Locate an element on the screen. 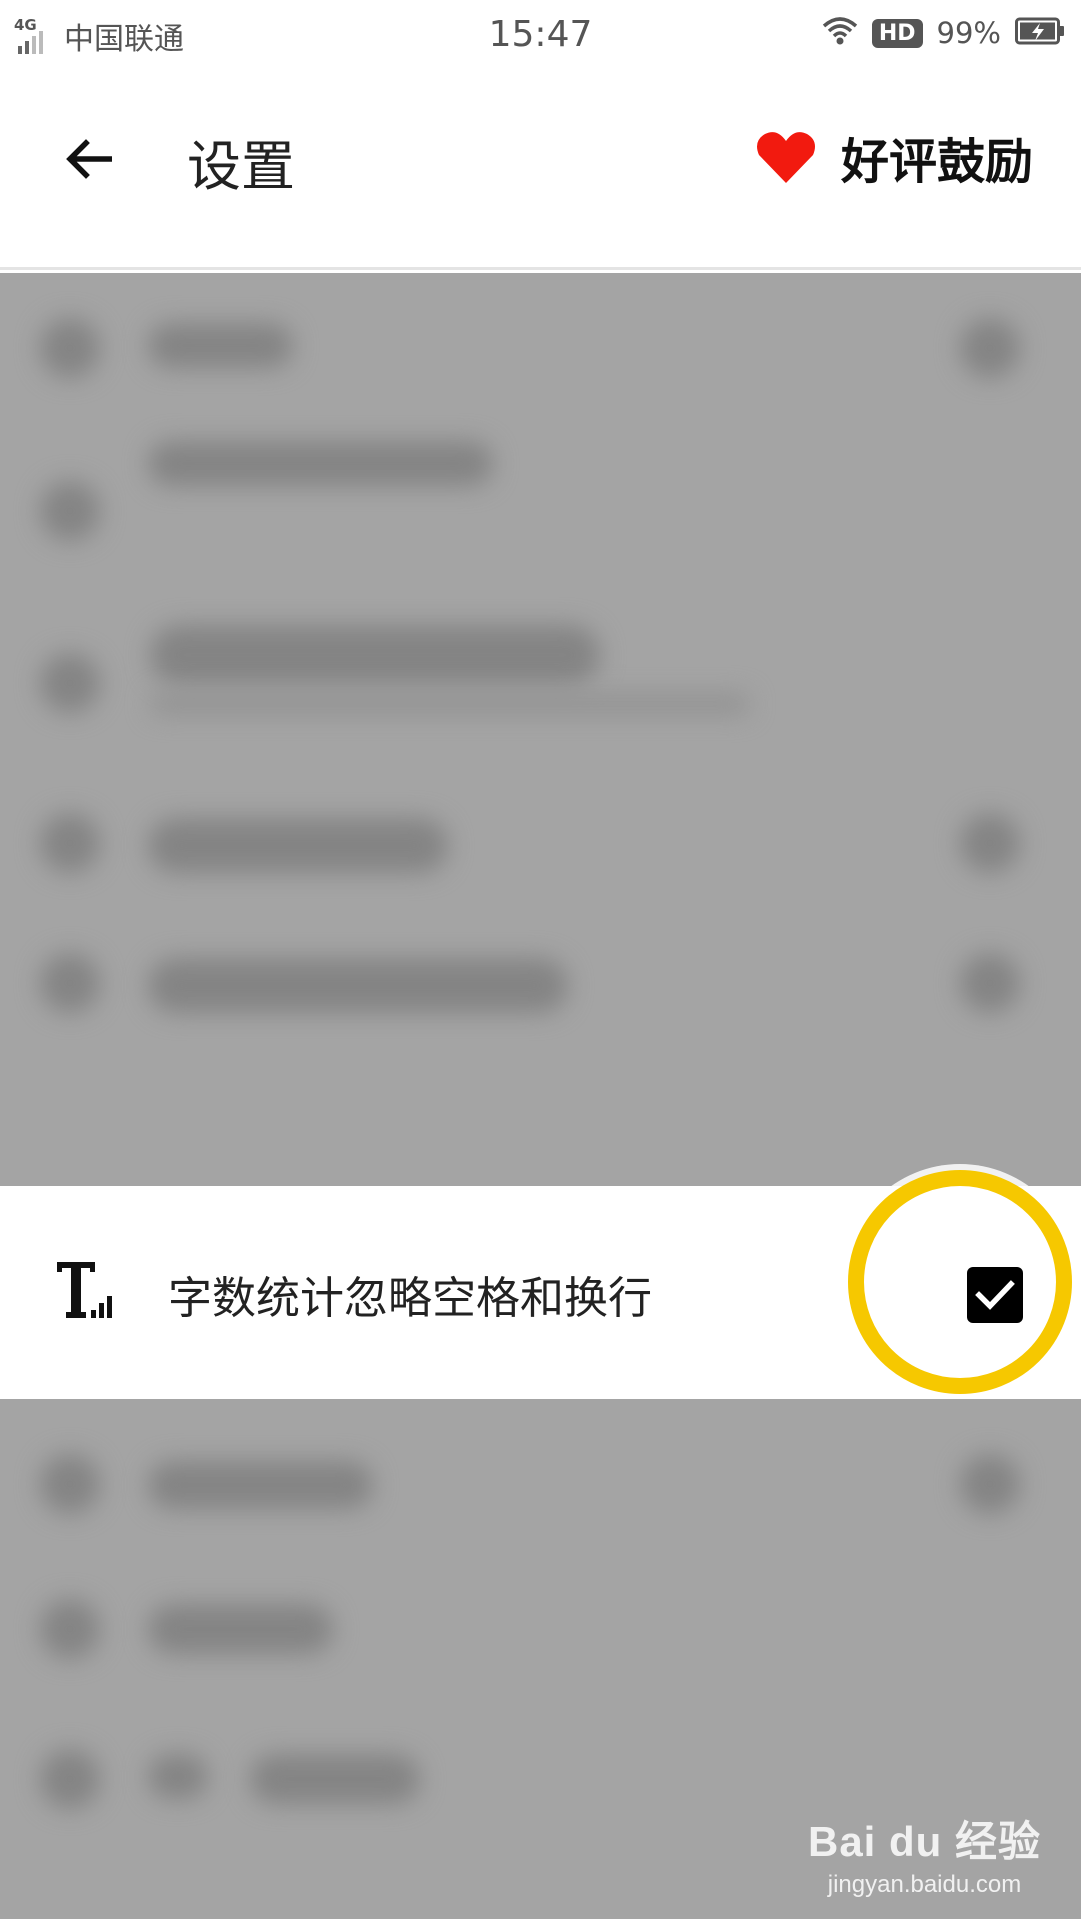  ignore-whitespace-checkbox is located at coordinates (995, 1295).